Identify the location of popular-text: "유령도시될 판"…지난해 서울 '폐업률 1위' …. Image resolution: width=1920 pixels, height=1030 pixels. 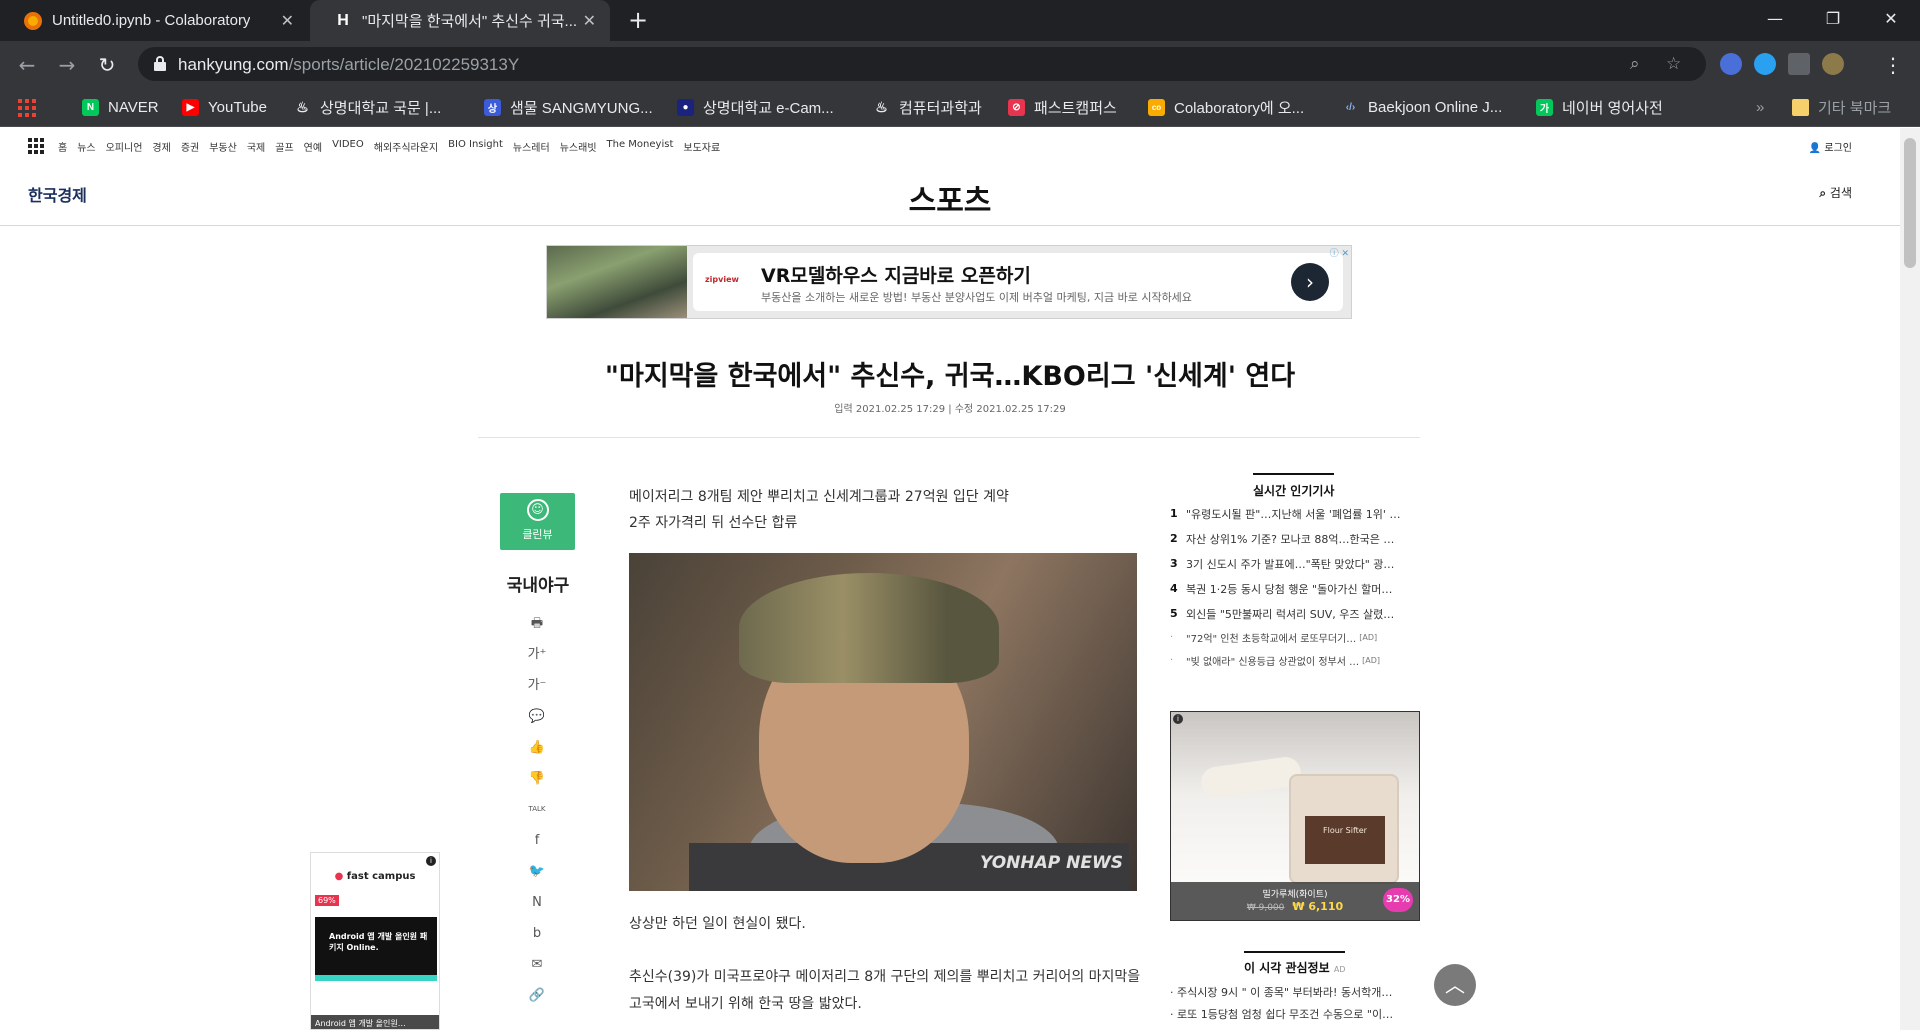
(1293, 514).